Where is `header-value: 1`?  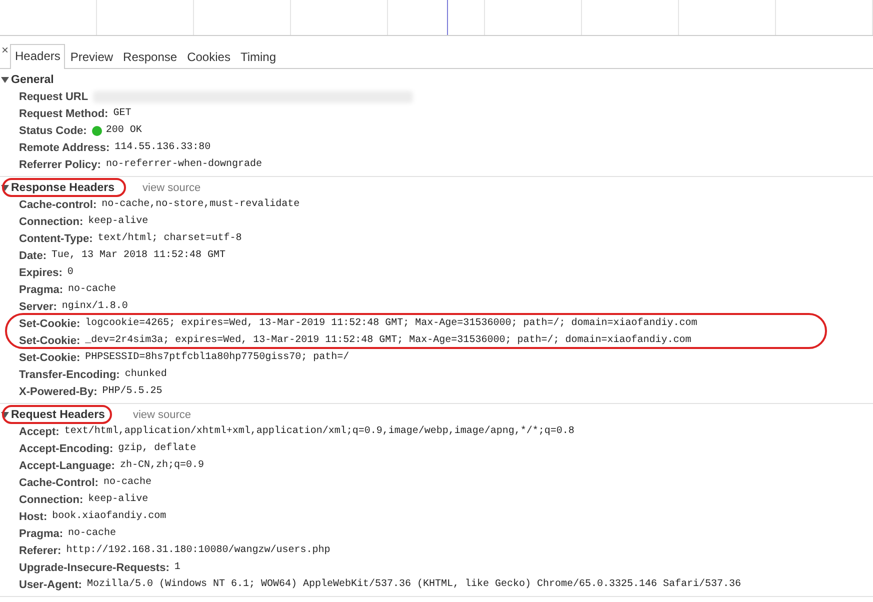
header-value: 1 is located at coordinates (177, 567).